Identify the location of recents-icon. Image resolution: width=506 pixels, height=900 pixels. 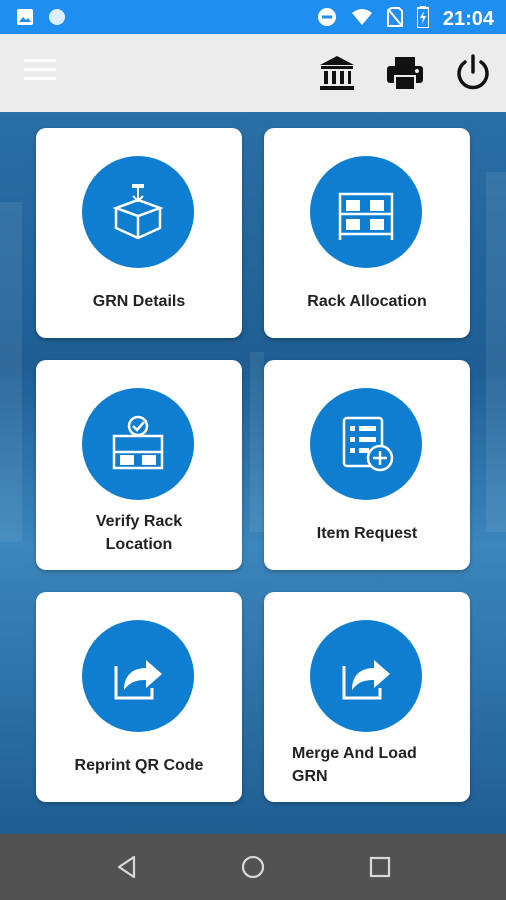
(380, 867).